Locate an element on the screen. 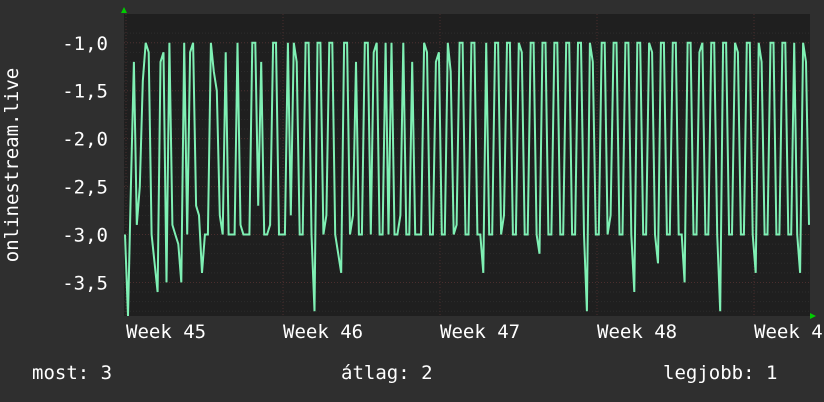 The width and height of the screenshot is (824, 402). y-tick-label: -3,5 is located at coordinates (85, 283).